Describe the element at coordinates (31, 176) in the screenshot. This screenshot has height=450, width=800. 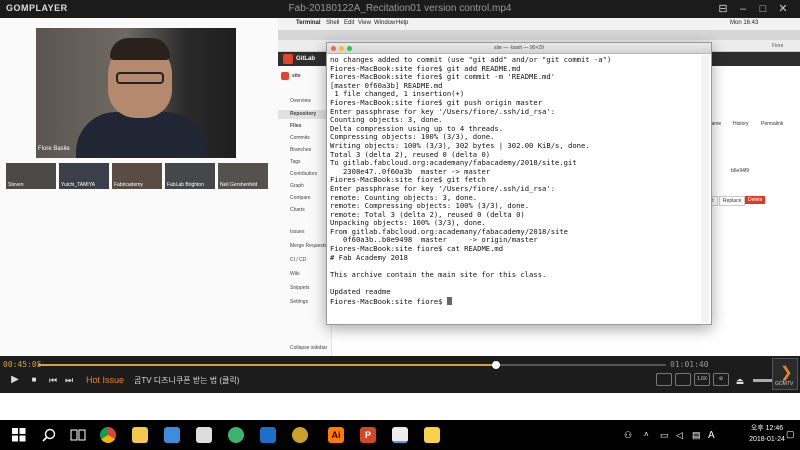
I see `participant-thumb: Steven` at that location.